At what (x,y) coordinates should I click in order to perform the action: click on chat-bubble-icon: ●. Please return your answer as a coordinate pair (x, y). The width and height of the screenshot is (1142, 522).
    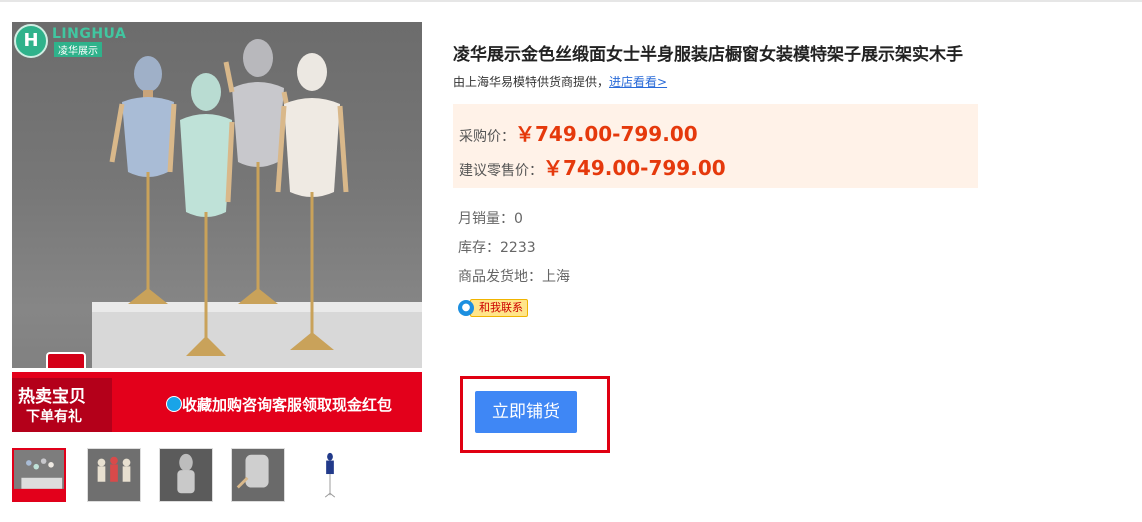
    Looking at the image, I should click on (466, 308).